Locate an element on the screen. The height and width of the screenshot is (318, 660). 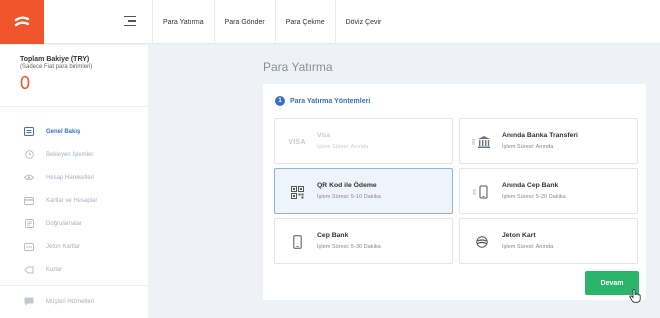
nav-para-cekme: Para Çekme is located at coordinates (304, 22).